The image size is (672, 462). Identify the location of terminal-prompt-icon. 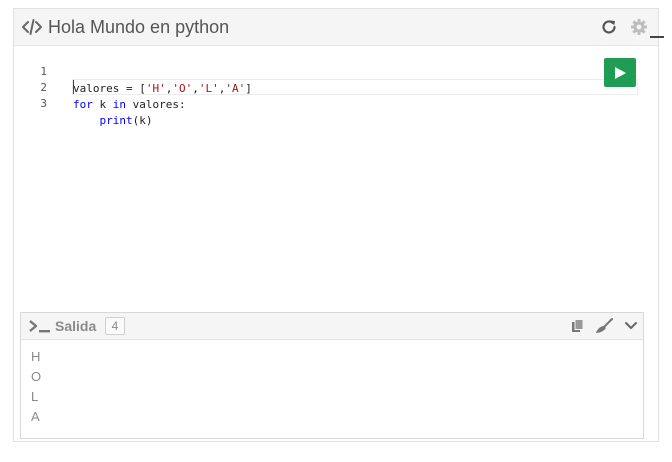
(39, 326).